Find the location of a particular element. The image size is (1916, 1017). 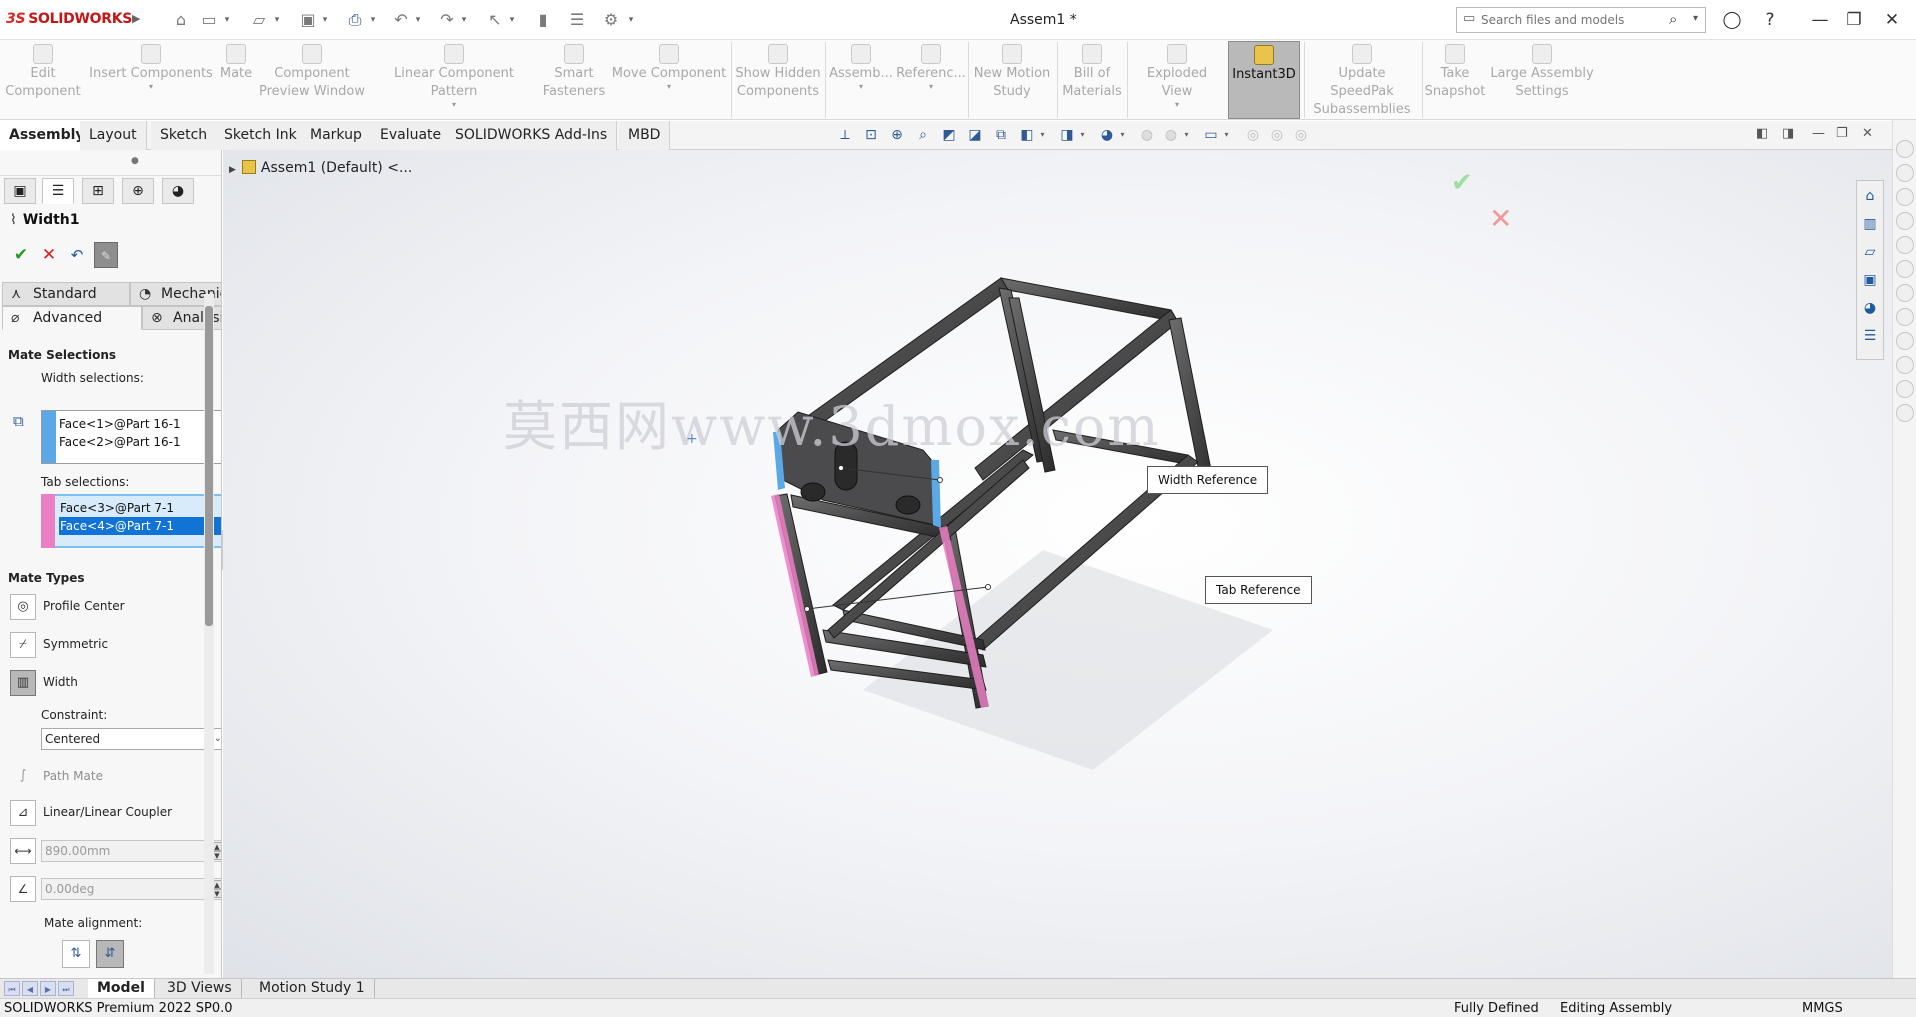

assembly-features-button: Assemb... ▾ is located at coordinates (861, 67).